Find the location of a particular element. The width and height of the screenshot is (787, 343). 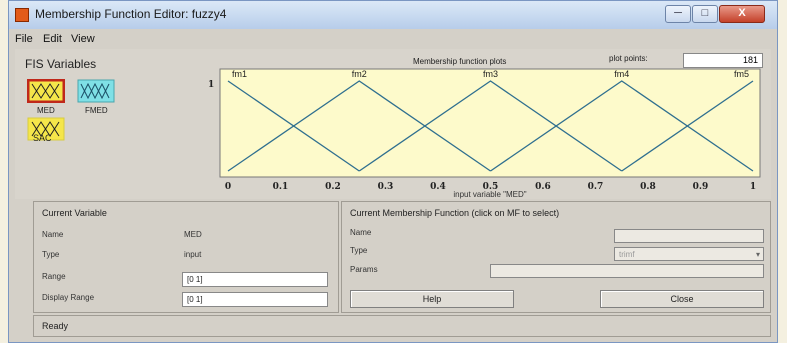

menu-bar: File Edit View is located at coordinates (393, 39).